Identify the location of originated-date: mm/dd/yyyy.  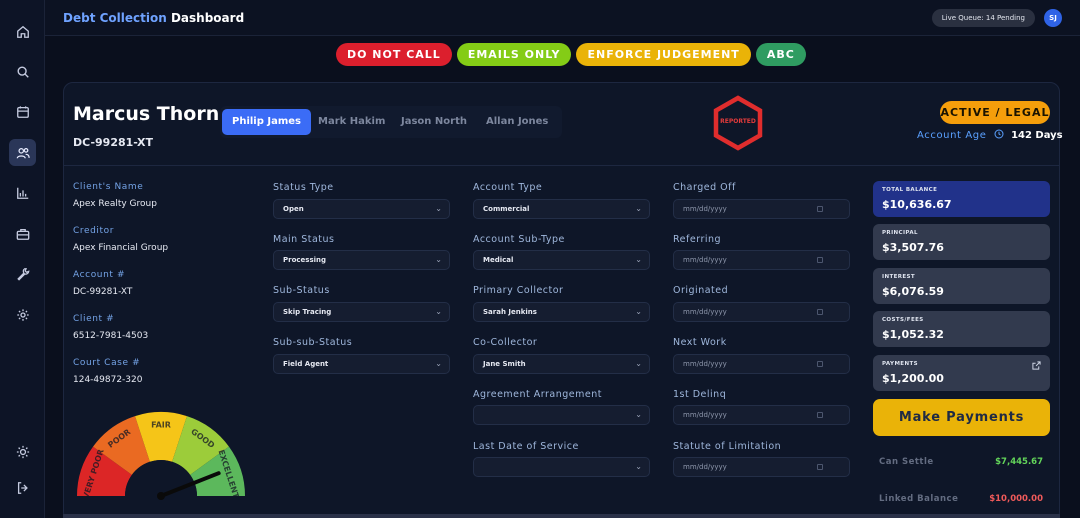
(761, 312).